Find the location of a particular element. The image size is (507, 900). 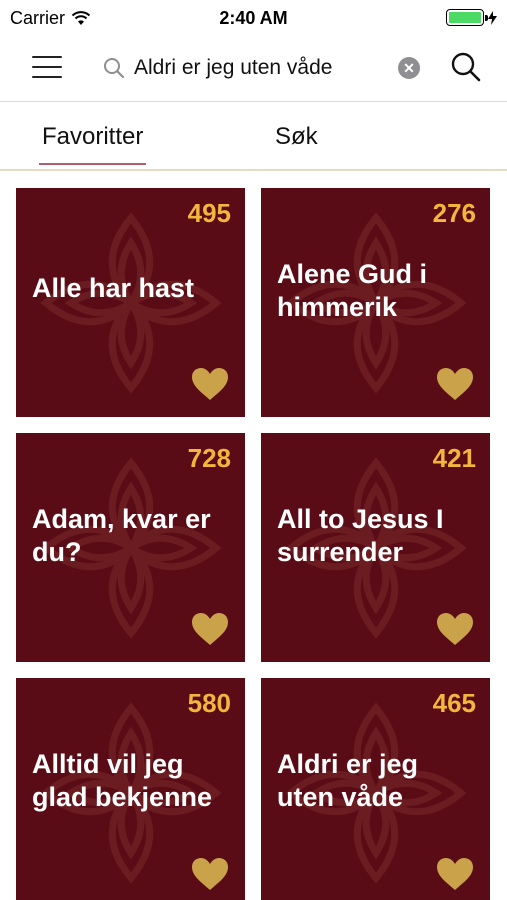

hymn-card: 580 Alltid vil jeg glad bekjenne is located at coordinates (130, 789).